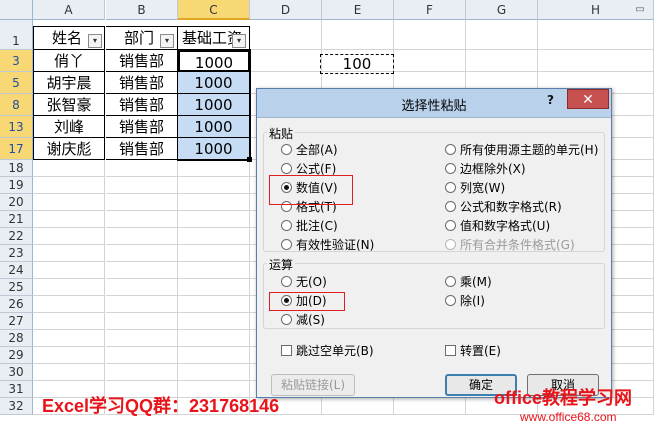 The height and width of the screenshot is (432, 654). I want to click on table-header-cell: 部门 ▾, so click(142, 38).